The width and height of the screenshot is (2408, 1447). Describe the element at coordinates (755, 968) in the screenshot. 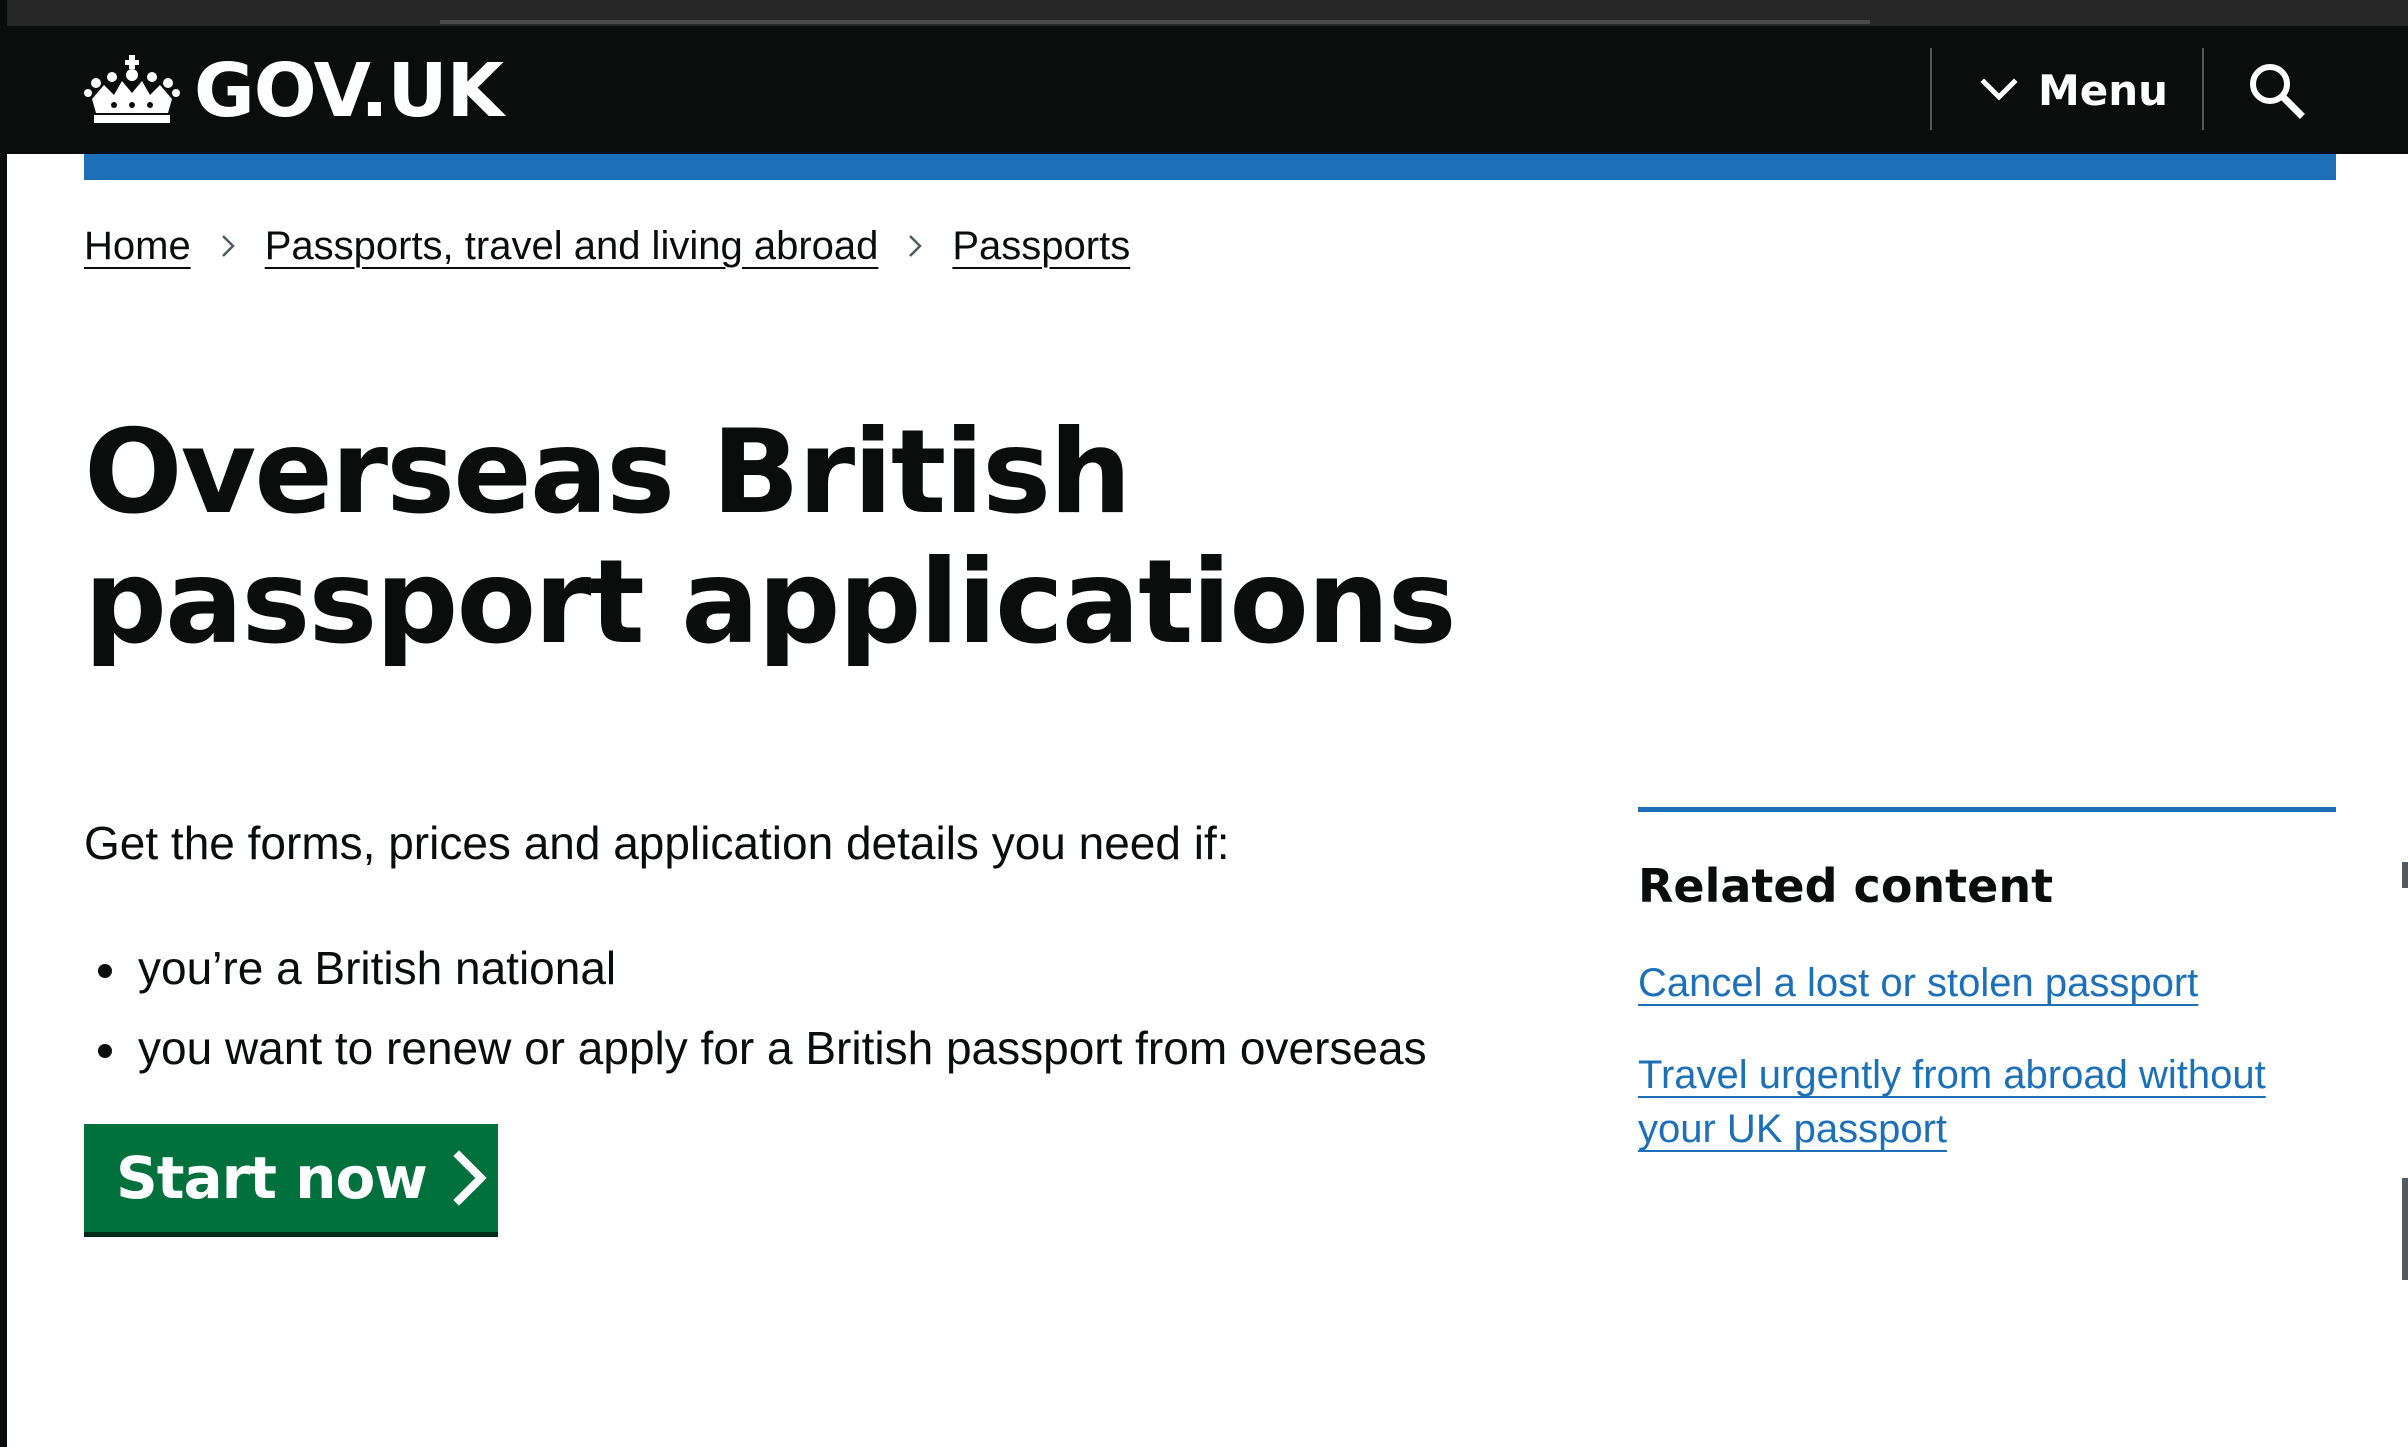

I see `list-item: you’re a British national` at that location.